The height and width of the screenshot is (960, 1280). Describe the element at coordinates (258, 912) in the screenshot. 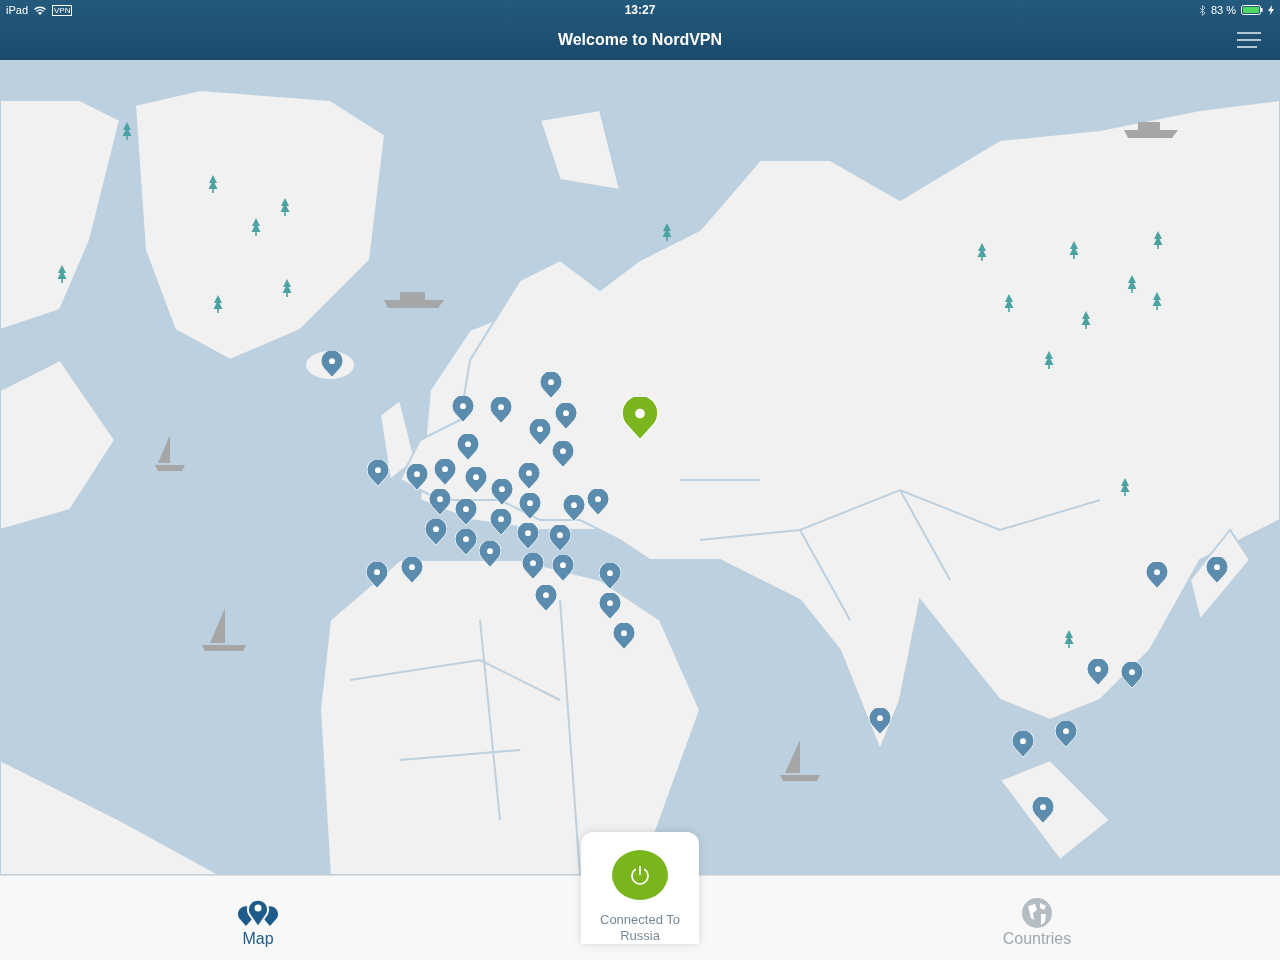

I see `map-pins-icon` at that location.